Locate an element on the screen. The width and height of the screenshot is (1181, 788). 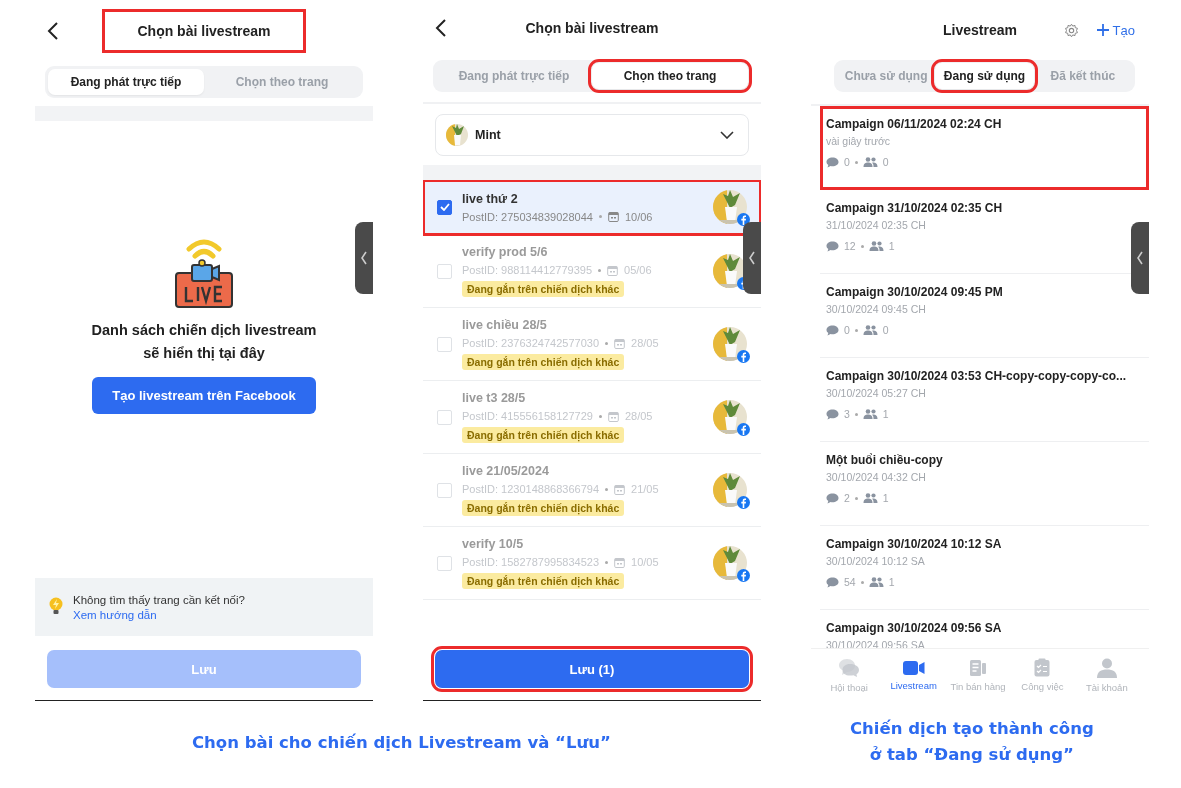
post-title: live thứ 2 is located at coordinates (490, 198).